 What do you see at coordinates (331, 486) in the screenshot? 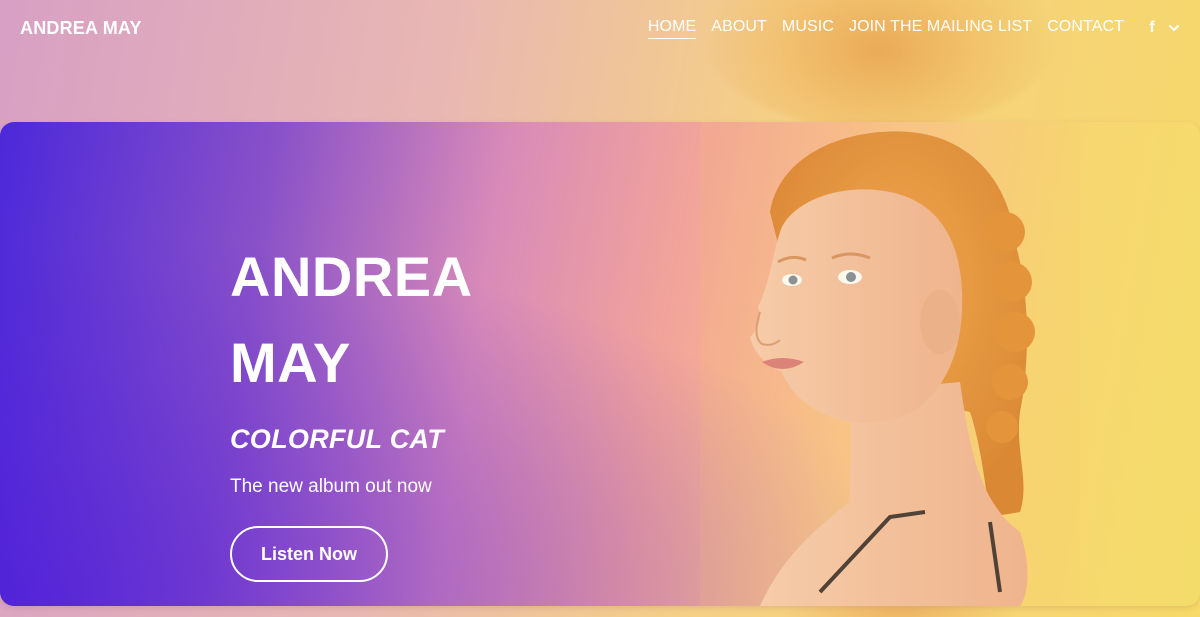
I see `album-tagline: The new album out now` at bounding box center [331, 486].